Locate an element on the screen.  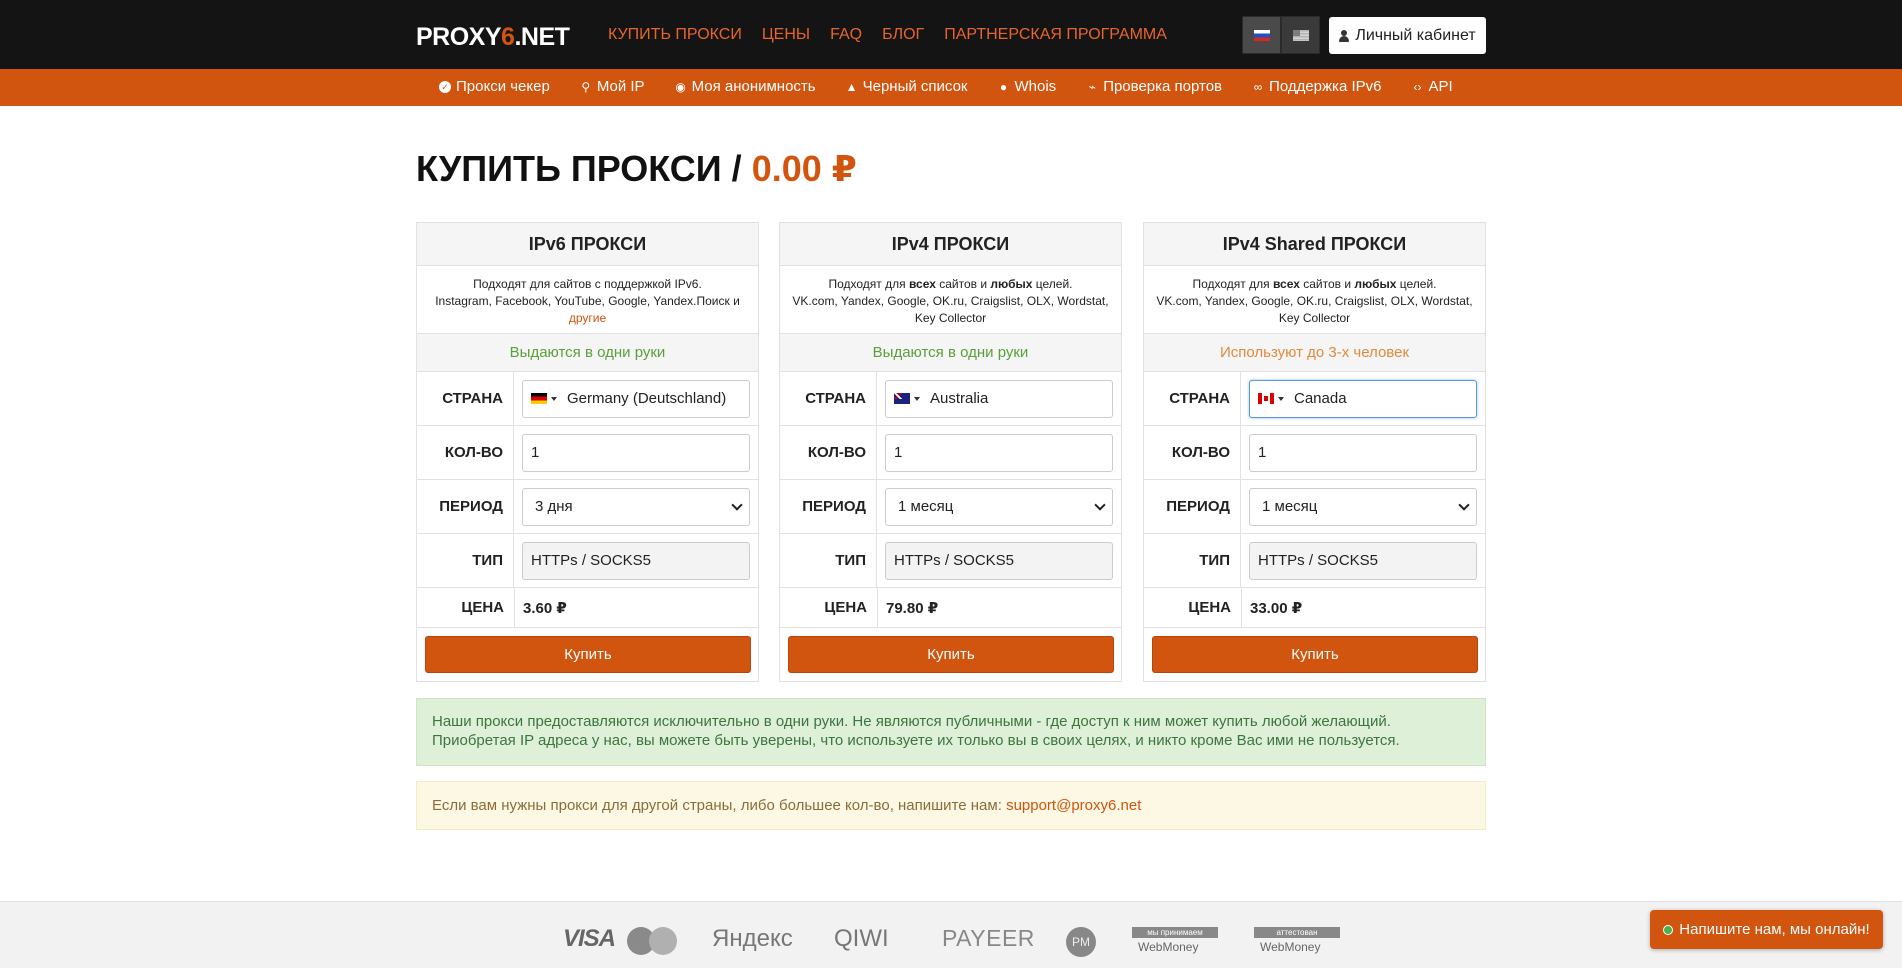
language-switcher is located at coordinates (1281, 35).